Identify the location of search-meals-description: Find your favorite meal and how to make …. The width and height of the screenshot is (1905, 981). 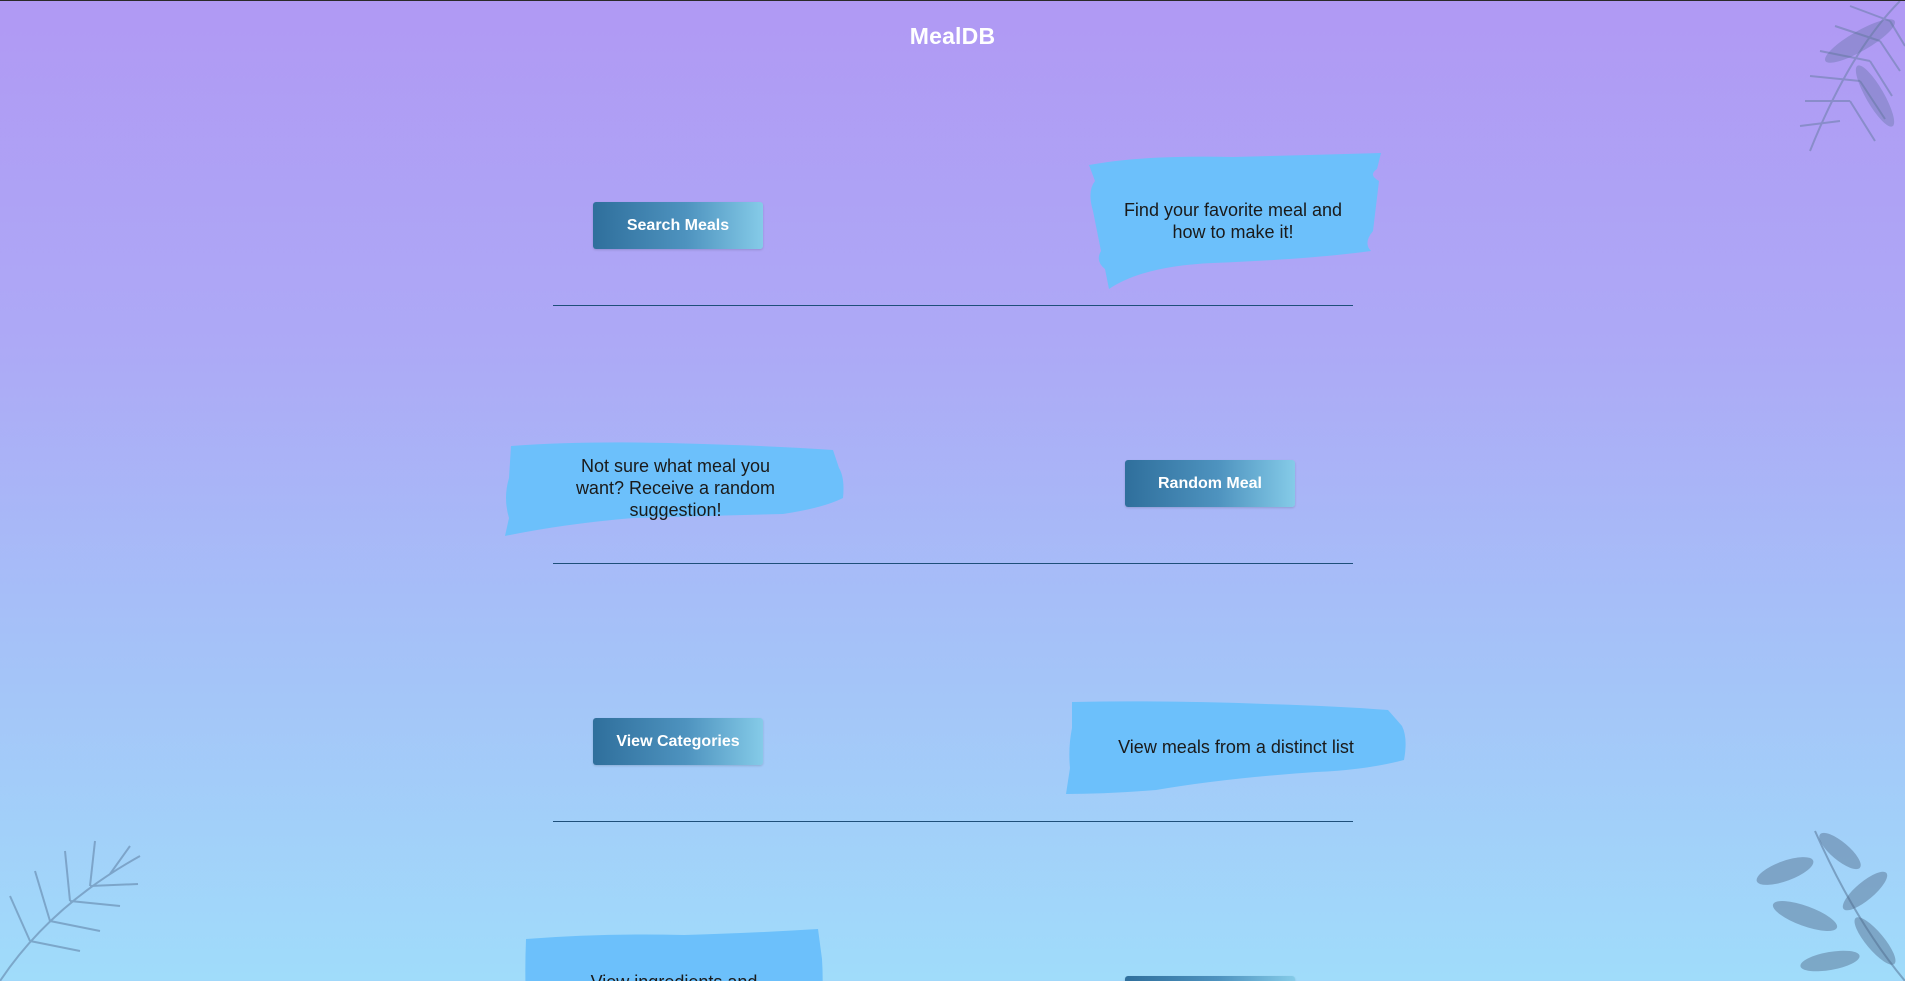
(1233, 221).